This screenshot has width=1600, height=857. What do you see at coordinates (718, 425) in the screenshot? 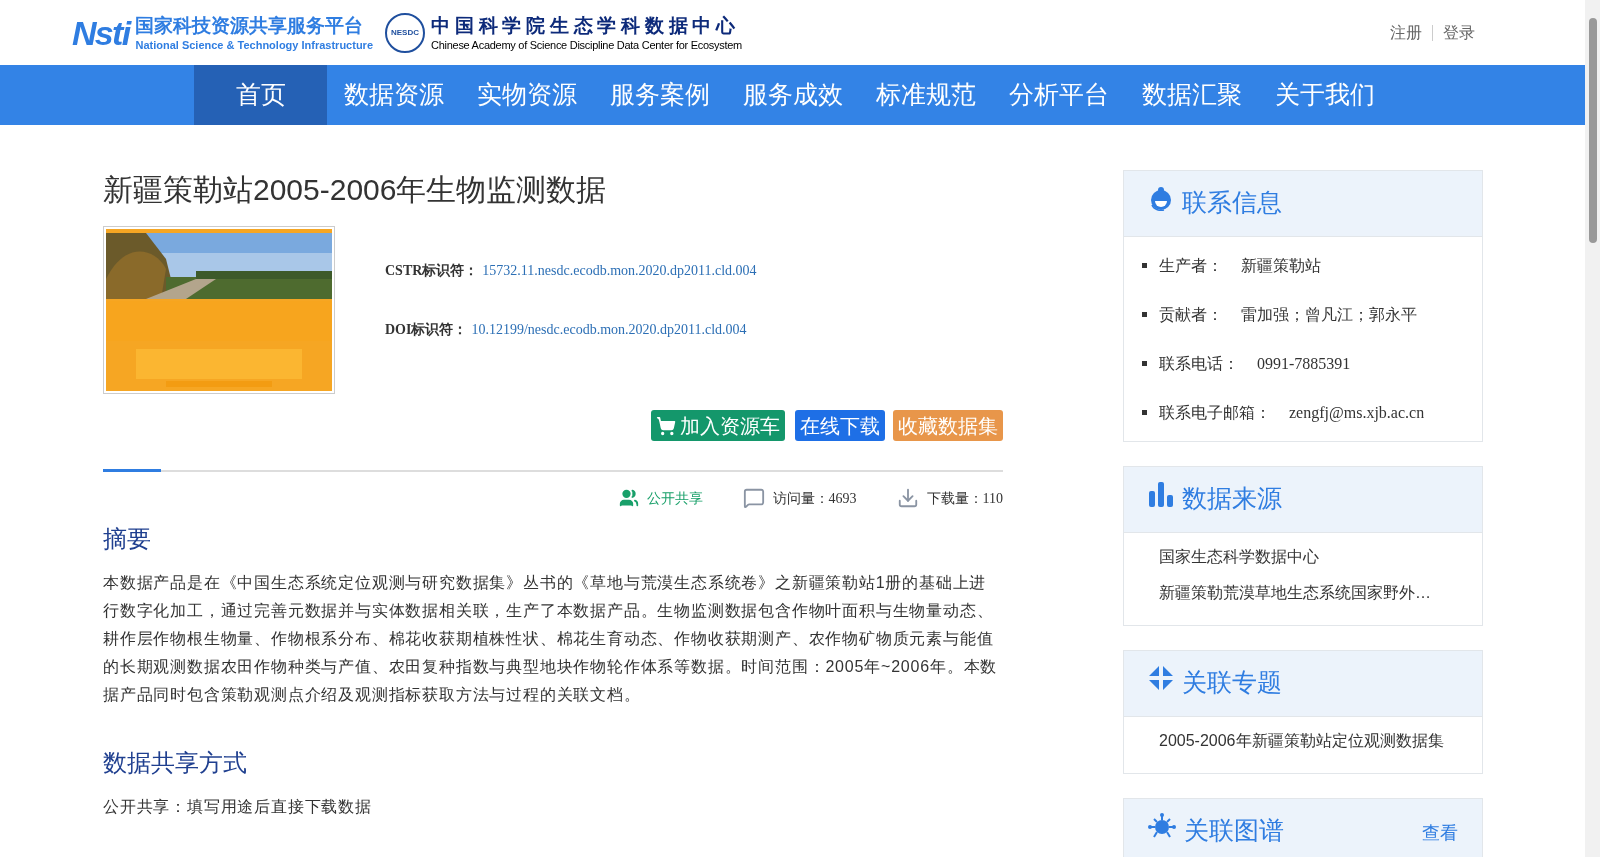
I see `action-button: 加入资源车` at bounding box center [718, 425].